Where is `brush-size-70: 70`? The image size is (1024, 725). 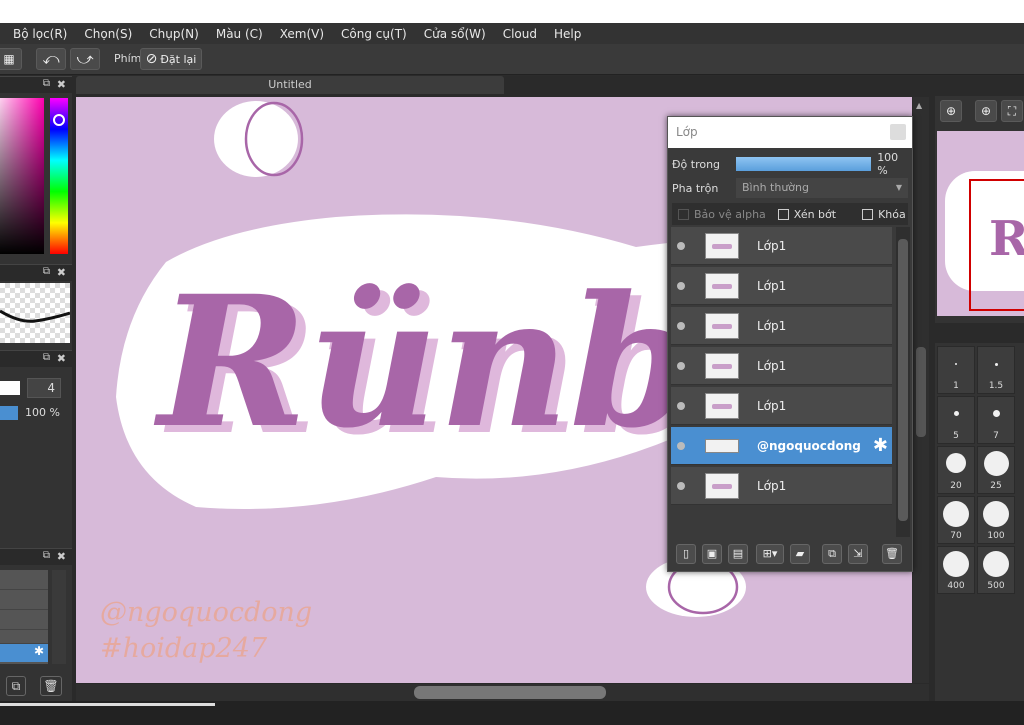
brush-size-70: 70 is located at coordinates (956, 520).